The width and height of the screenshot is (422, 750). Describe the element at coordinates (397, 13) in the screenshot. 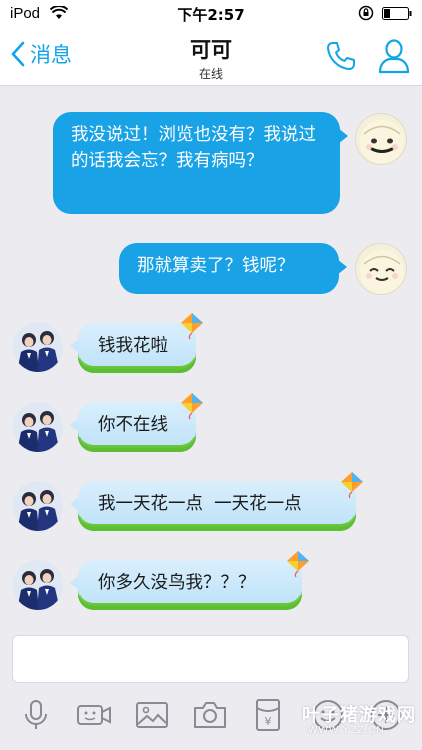

I see `battery-icon` at that location.